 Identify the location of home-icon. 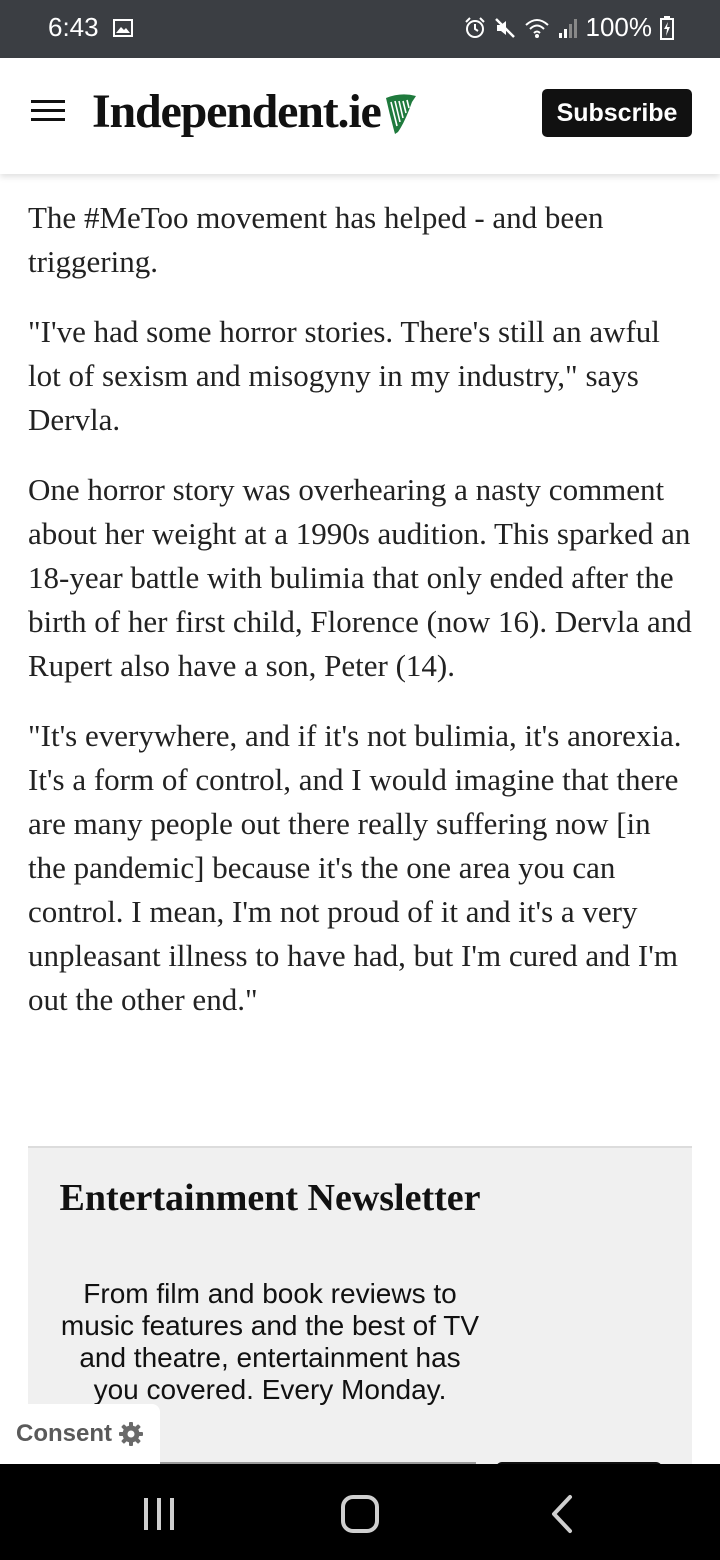
(360, 1514).